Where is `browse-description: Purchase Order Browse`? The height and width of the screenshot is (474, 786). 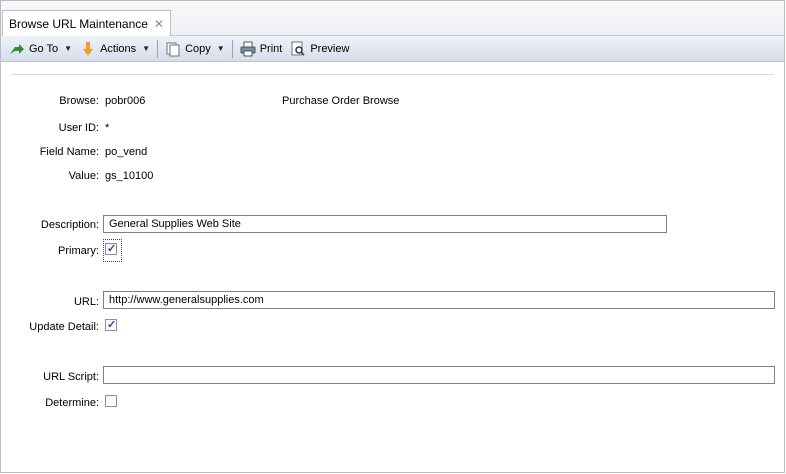
browse-description: Purchase Order Browse is located at coordinates (341, 101).